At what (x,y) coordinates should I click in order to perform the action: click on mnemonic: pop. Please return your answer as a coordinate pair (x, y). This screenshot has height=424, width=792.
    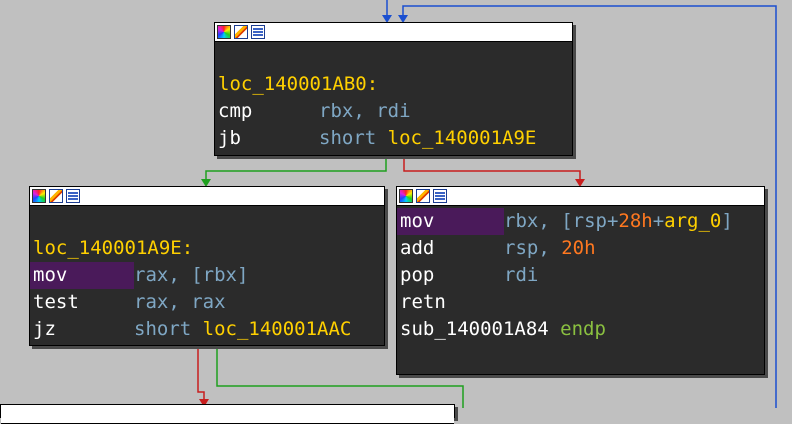
    Looking at the image, I should click on (417, 275).